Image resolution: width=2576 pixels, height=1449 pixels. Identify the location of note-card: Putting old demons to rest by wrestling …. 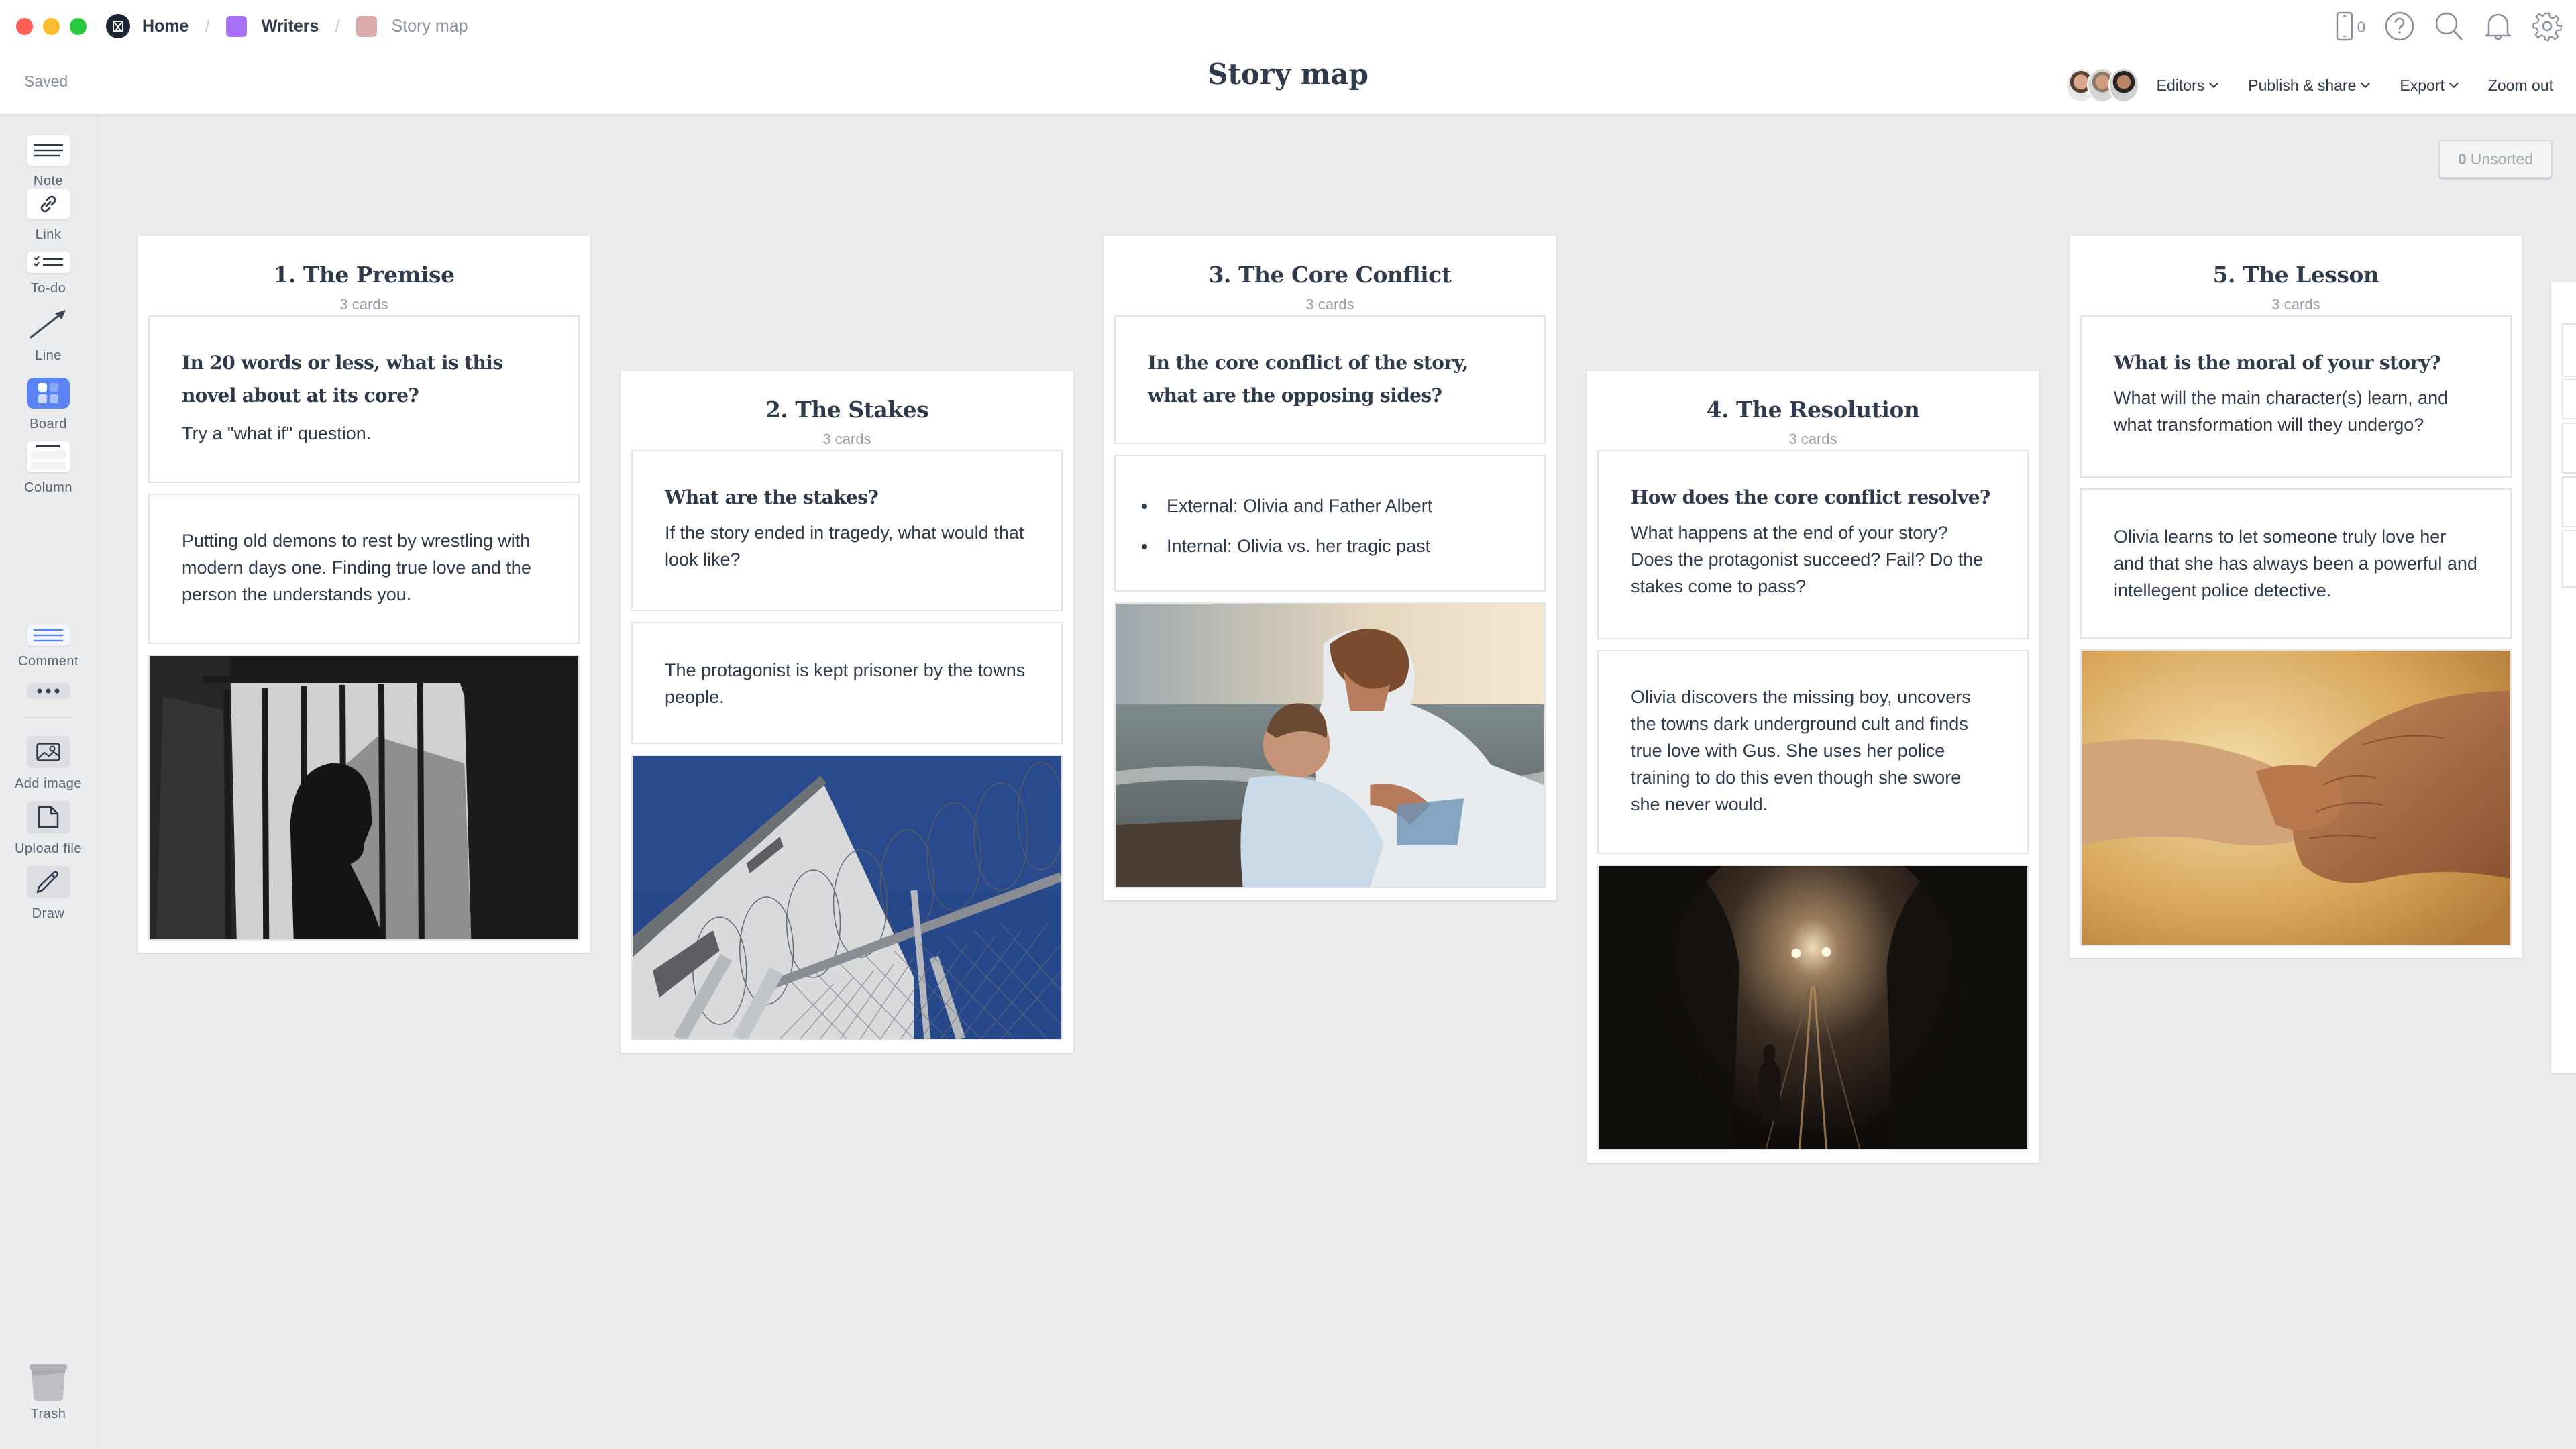
(364, 569).